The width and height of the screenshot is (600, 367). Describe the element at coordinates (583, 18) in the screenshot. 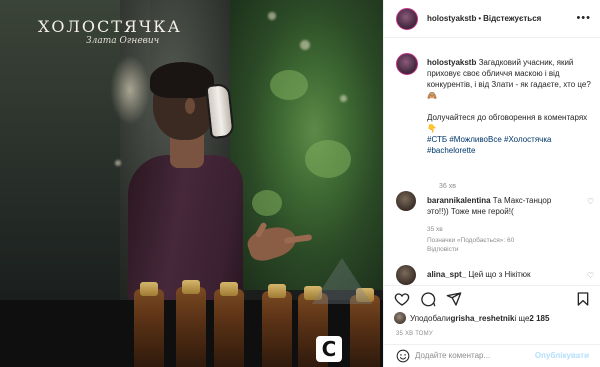

I see `more-horizontal-icon: •••` at that location.